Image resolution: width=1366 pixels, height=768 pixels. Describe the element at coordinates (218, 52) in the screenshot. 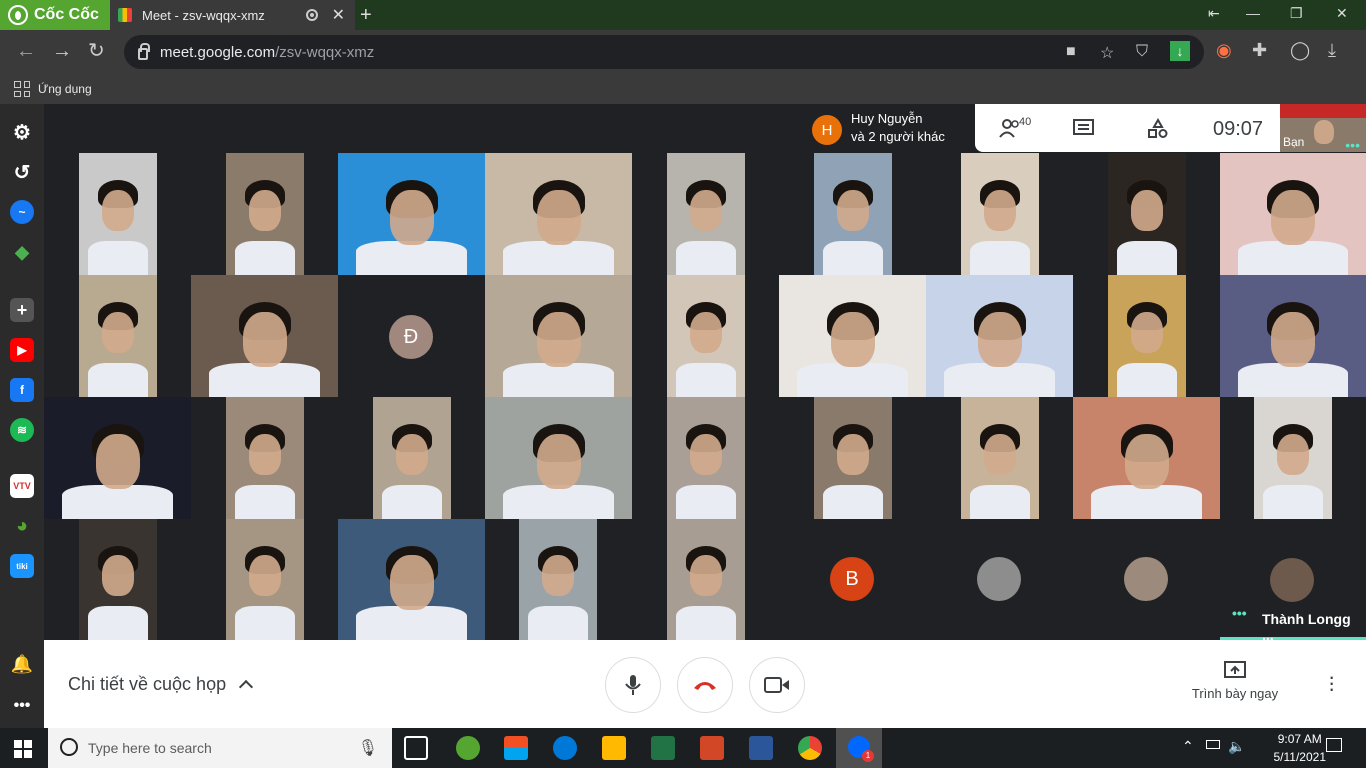

I see `url-host: meet.google.com` at that location.